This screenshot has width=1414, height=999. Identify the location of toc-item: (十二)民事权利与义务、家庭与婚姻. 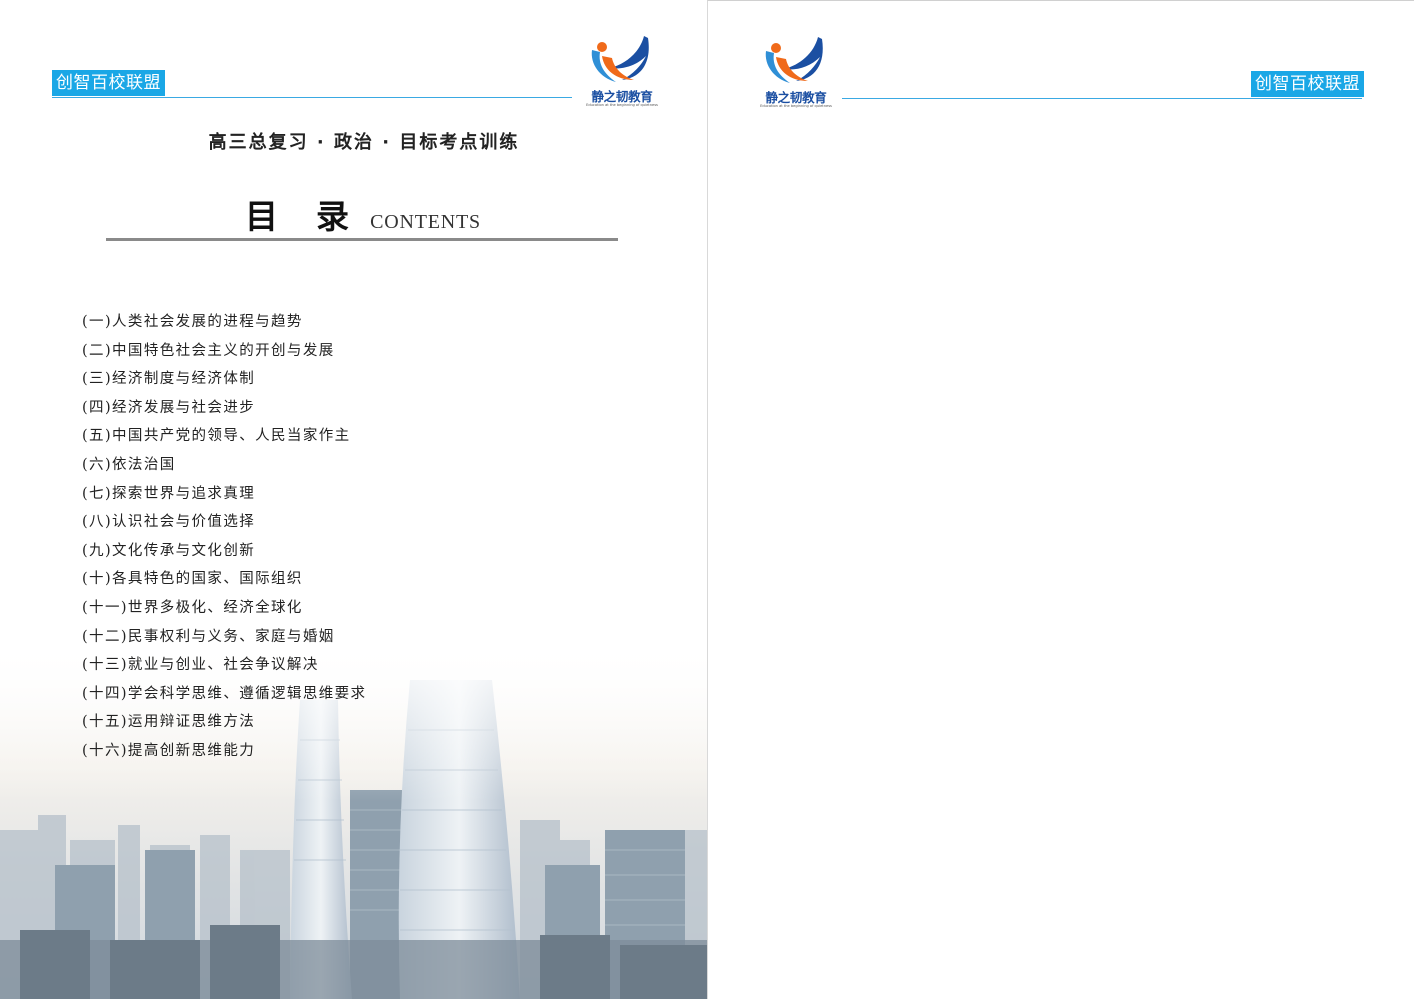
(224, 640).